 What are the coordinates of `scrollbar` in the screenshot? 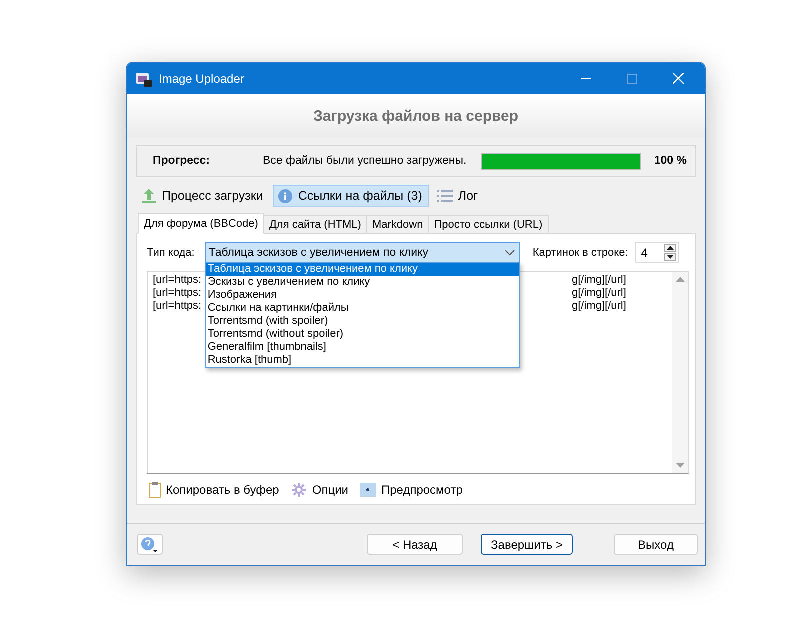 It's located at (680, 372).